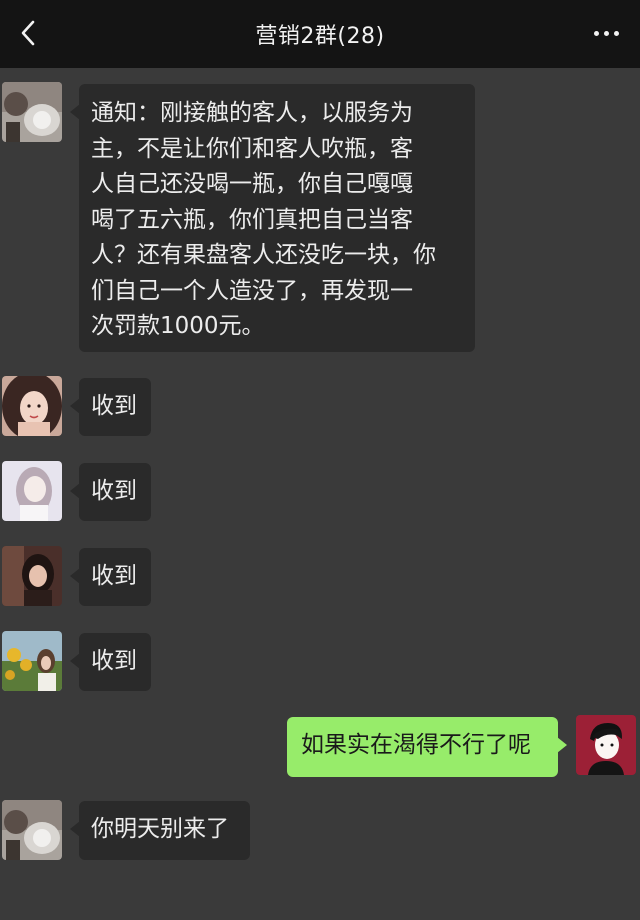 The height and width of the screenshot is (920, 640). What do you see at coordinates (606, 745) in the screenshot?
I see `avatar-self` at bounding box center [606, 745].